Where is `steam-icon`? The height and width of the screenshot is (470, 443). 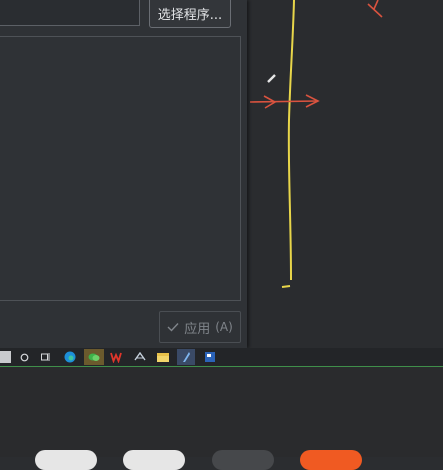
steam-icon is located at coordinates (140, 357).